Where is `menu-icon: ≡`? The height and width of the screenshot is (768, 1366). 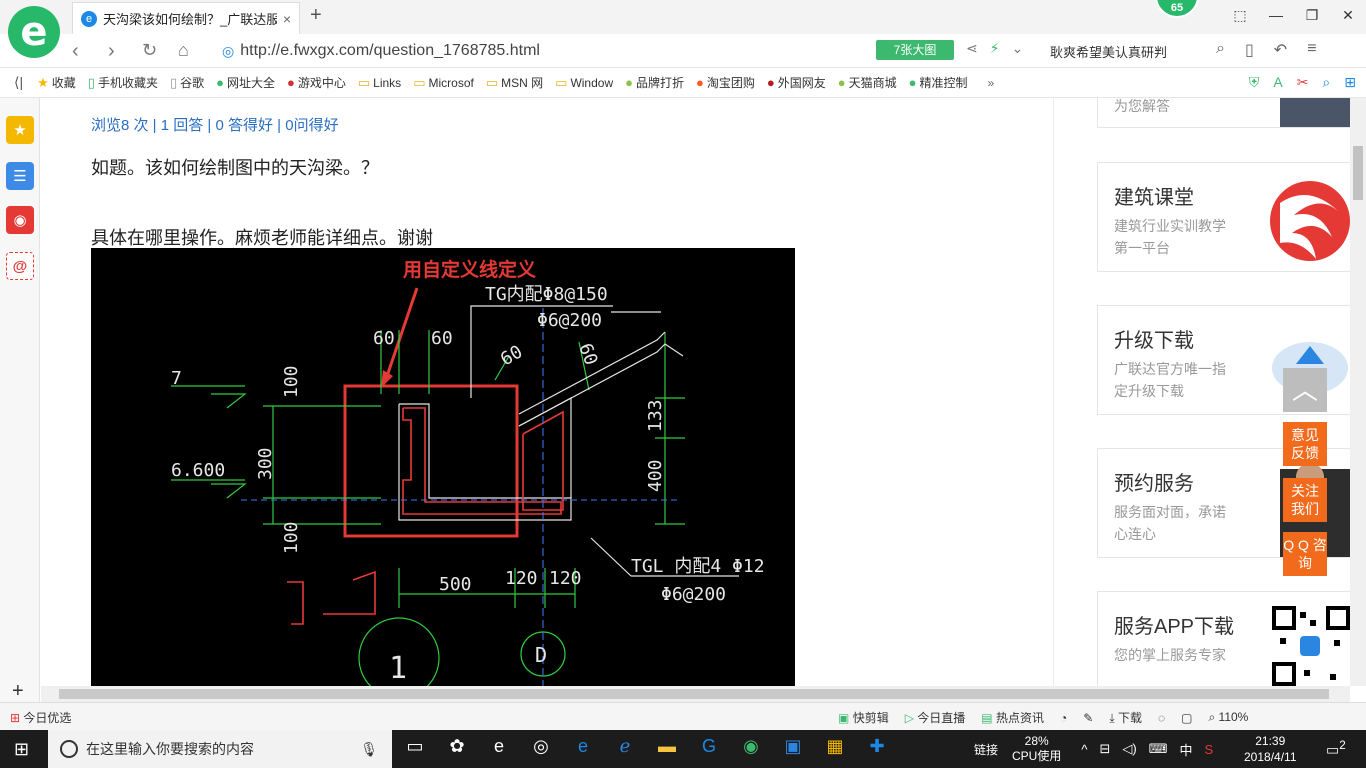
menu-icon: ≡ is located at coordinates (1311, 50).